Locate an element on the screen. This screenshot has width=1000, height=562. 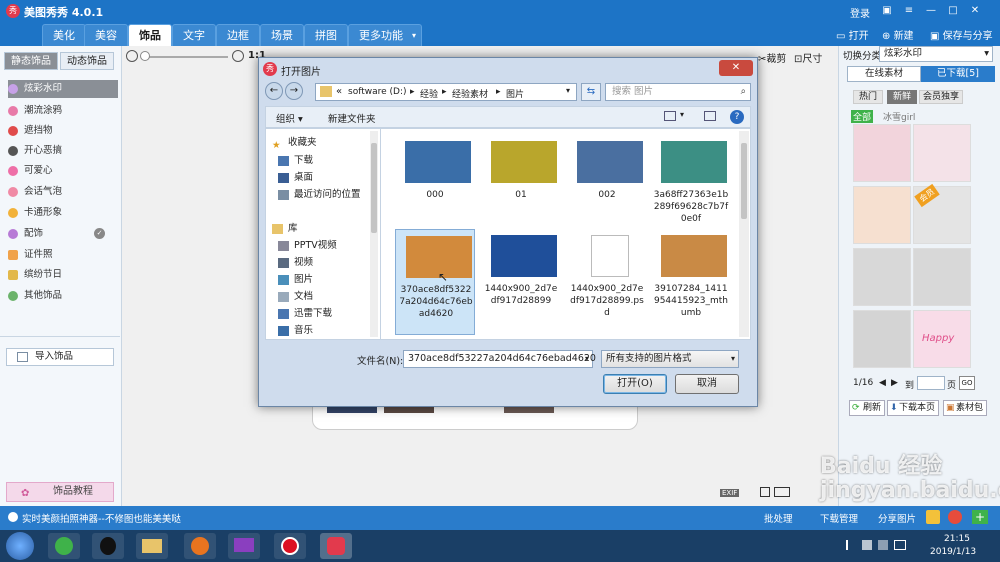
zoom-in-icon is located at coordinates (238, 56).